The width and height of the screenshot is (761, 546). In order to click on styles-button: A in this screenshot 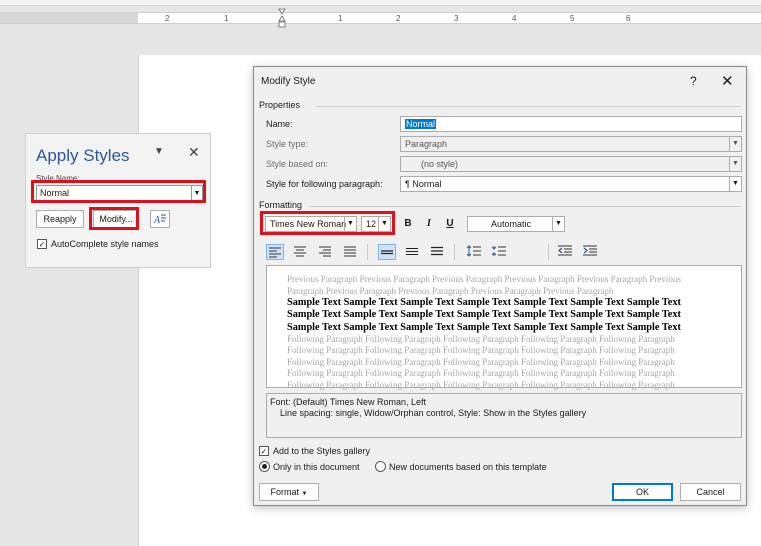, I will do `click(160, 219)`.